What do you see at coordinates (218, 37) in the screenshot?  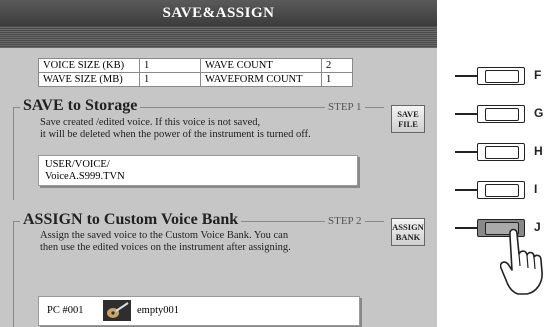 I see `header-stripes` at bounding box center [218, 37].